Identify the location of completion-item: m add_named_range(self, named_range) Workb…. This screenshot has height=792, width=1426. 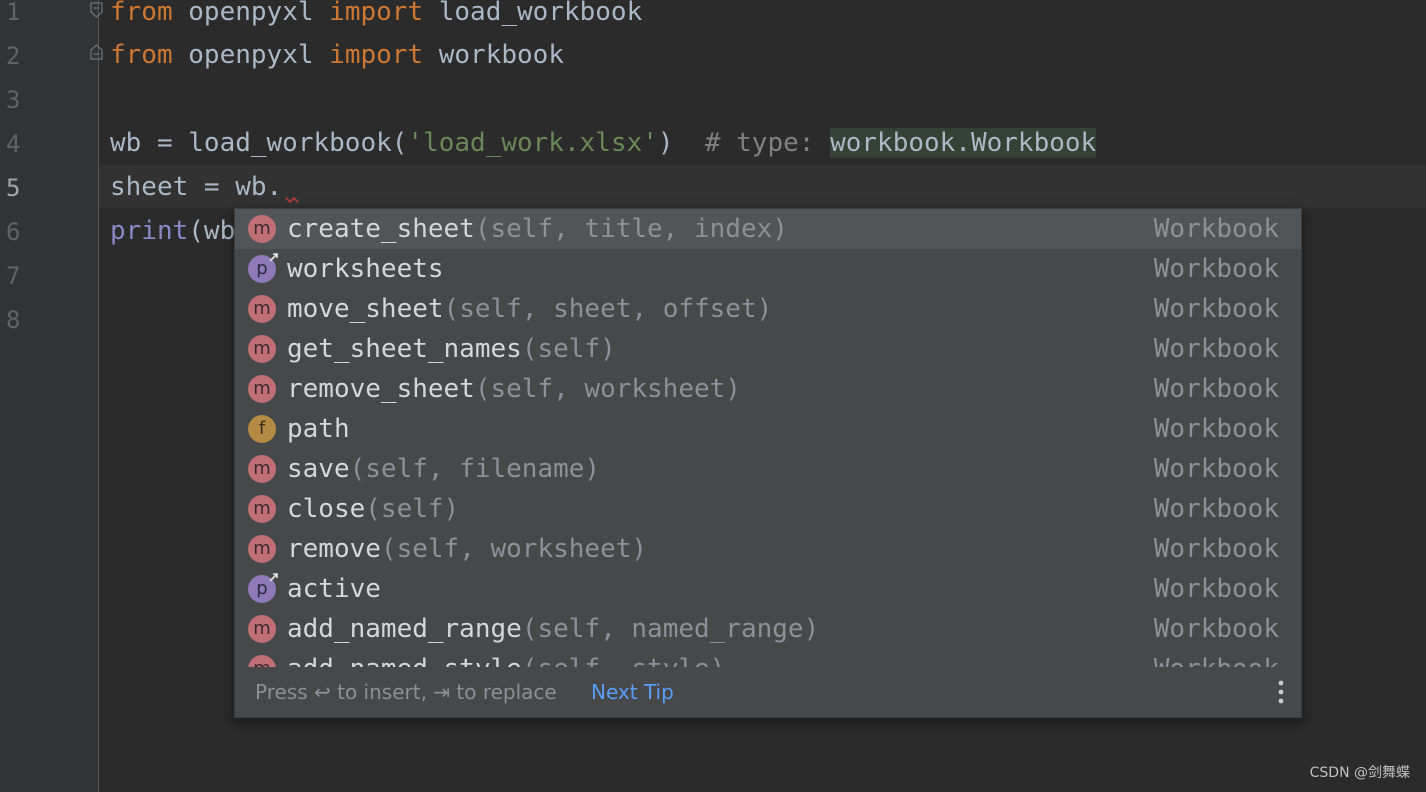
(768, 629).